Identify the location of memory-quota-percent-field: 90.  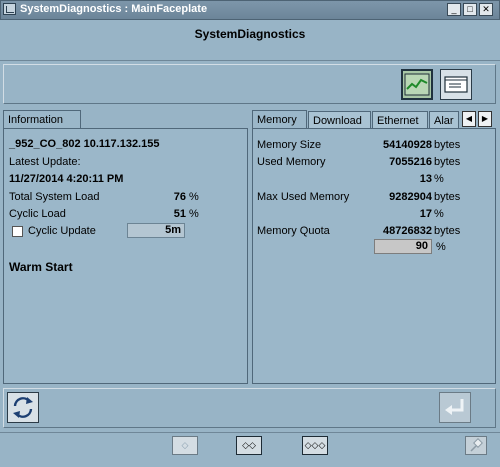
(403, 246).